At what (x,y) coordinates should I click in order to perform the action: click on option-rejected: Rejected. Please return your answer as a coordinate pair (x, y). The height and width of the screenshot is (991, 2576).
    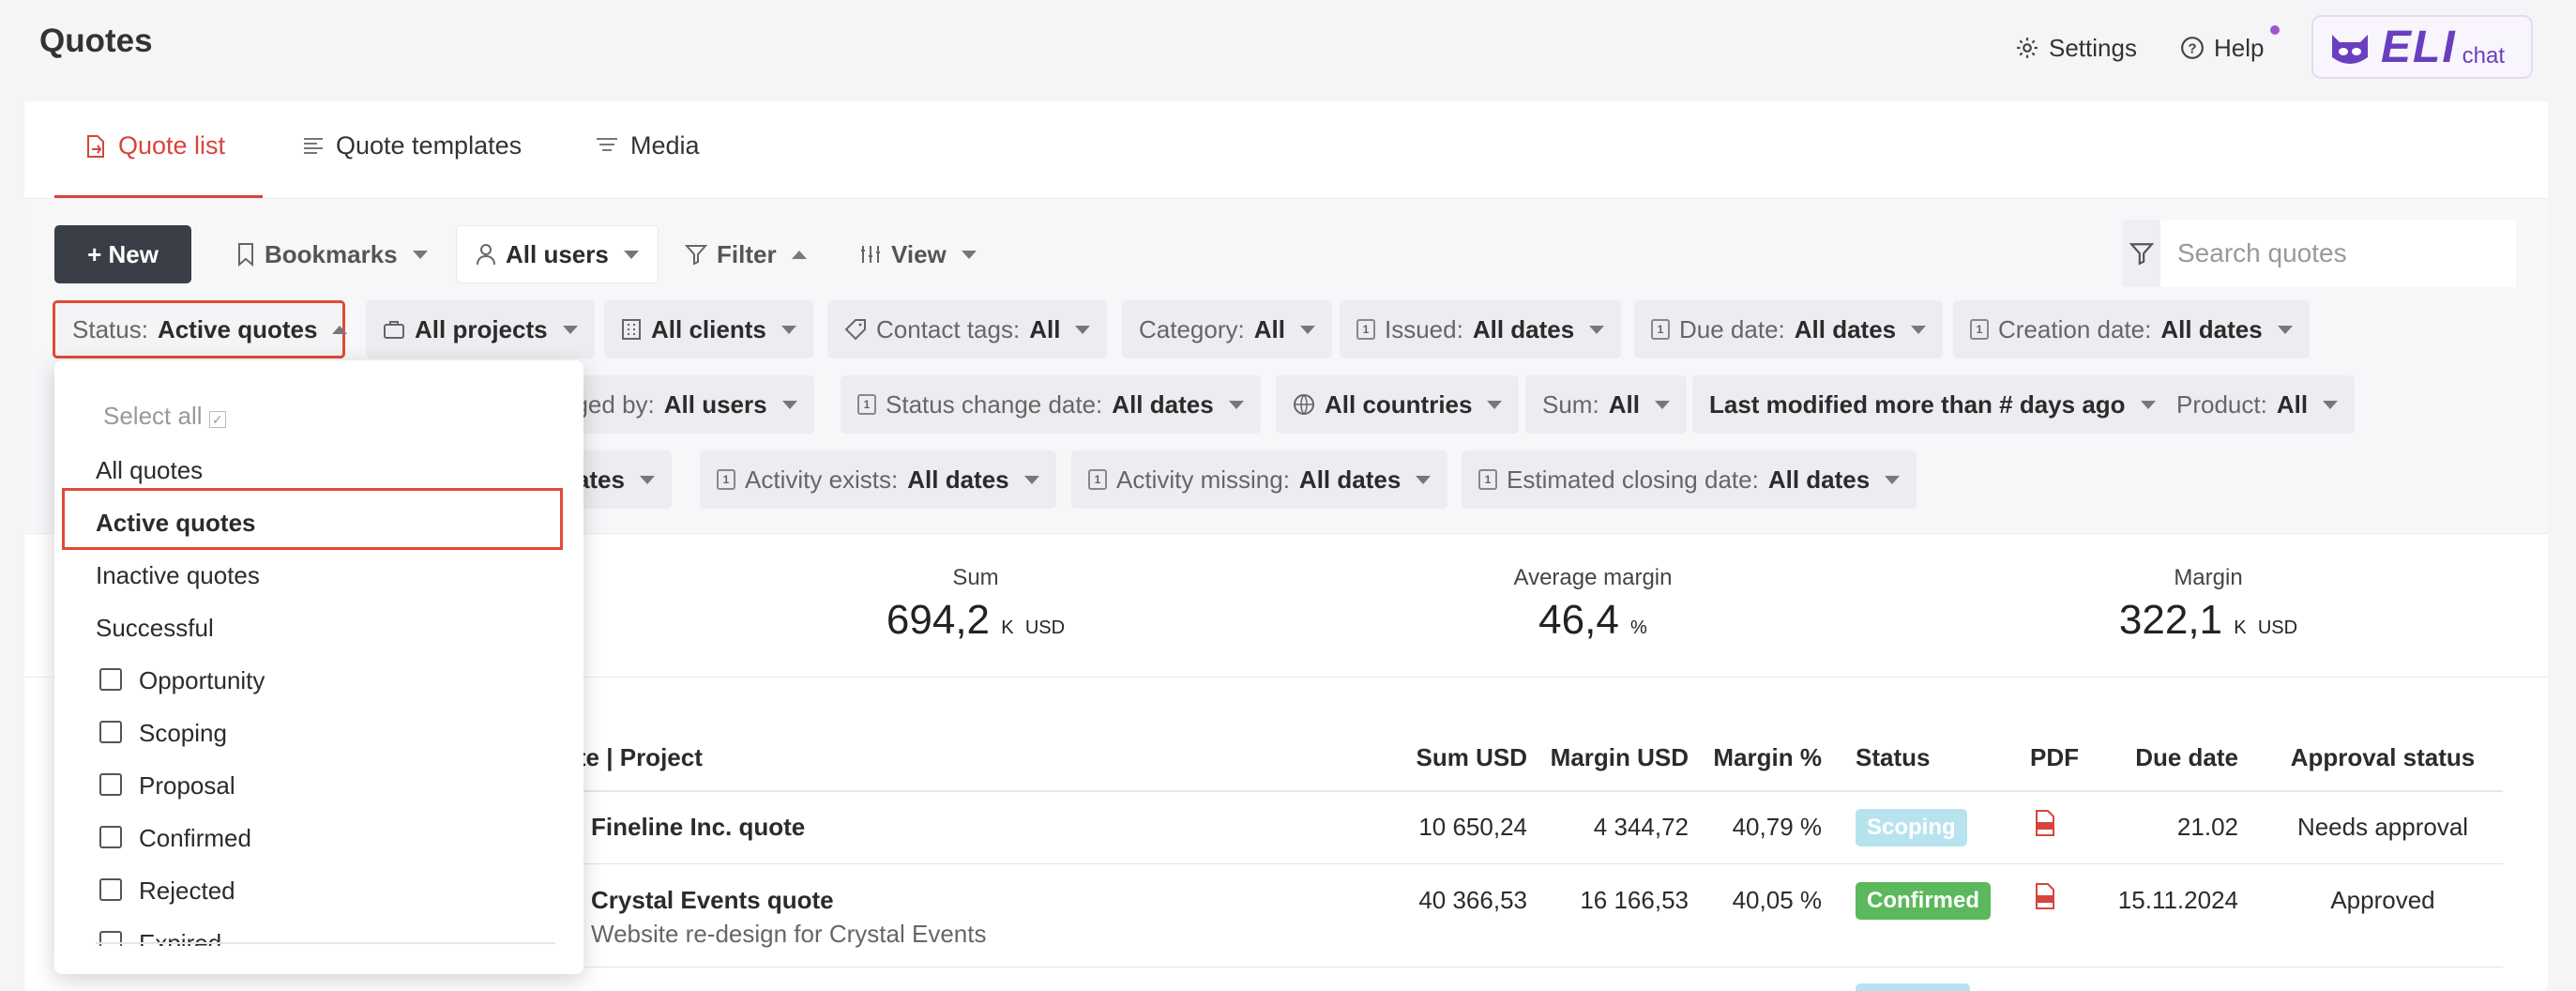
    Looking at the image, I should click on (187, 892).